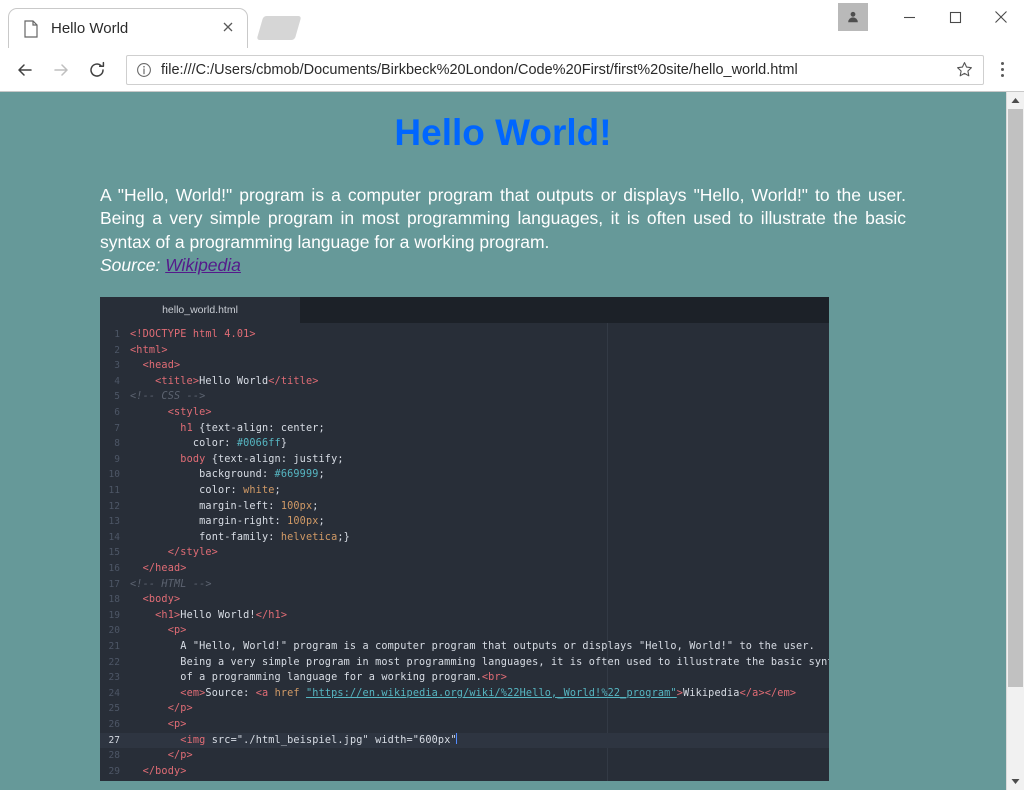 The image size is (1024, 790). Describe the element at coordinates (464, 366) in the screenshot. I see `code-line: 3 <head>` at that location.